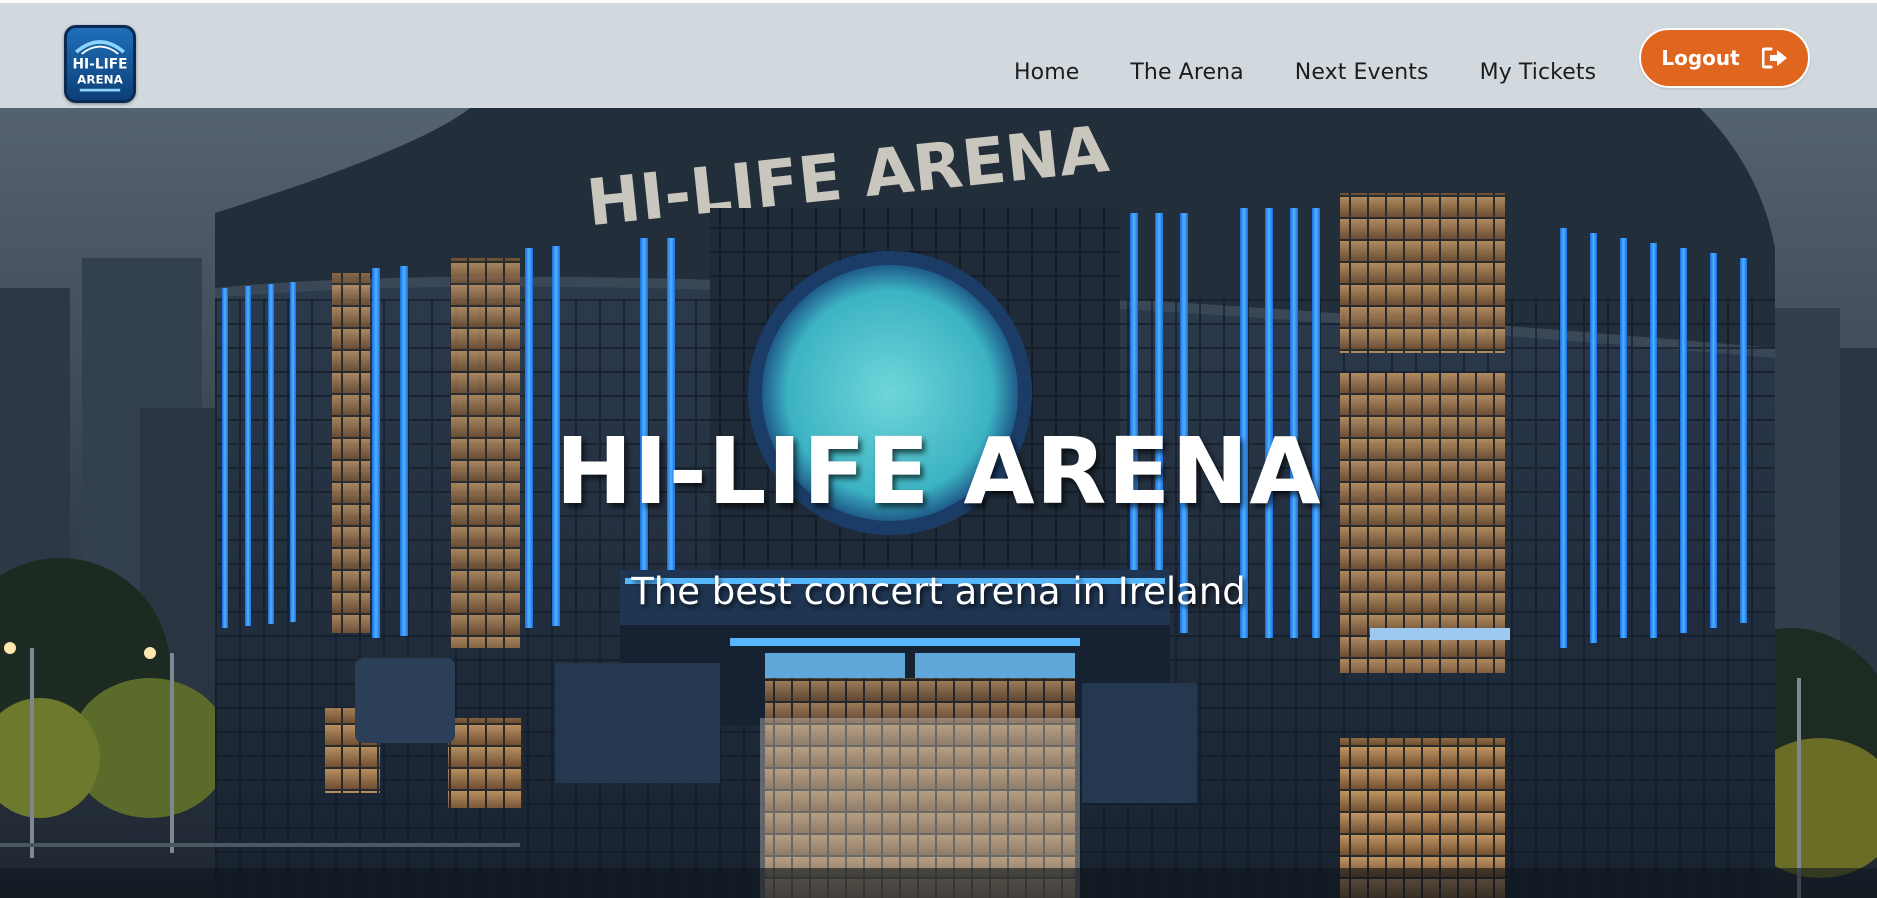 The image size is (1877, 898). I want to click on logo-graphic: HI-LIFE ARENA, so click(100, 66).